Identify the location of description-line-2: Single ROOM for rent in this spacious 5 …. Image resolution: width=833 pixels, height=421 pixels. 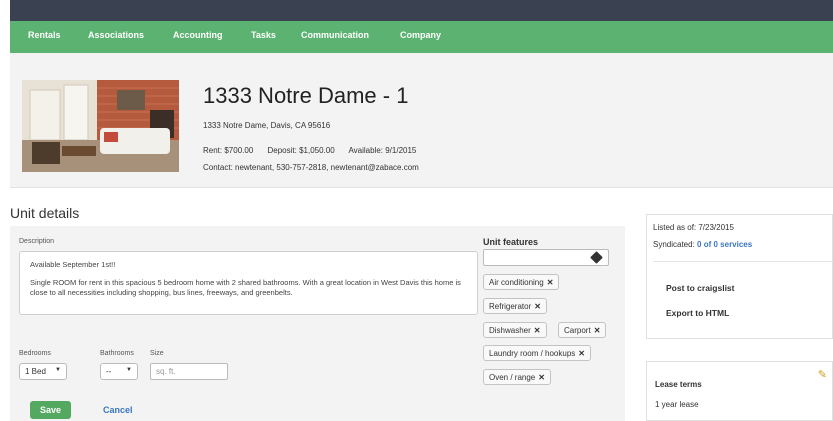
(245, 288).